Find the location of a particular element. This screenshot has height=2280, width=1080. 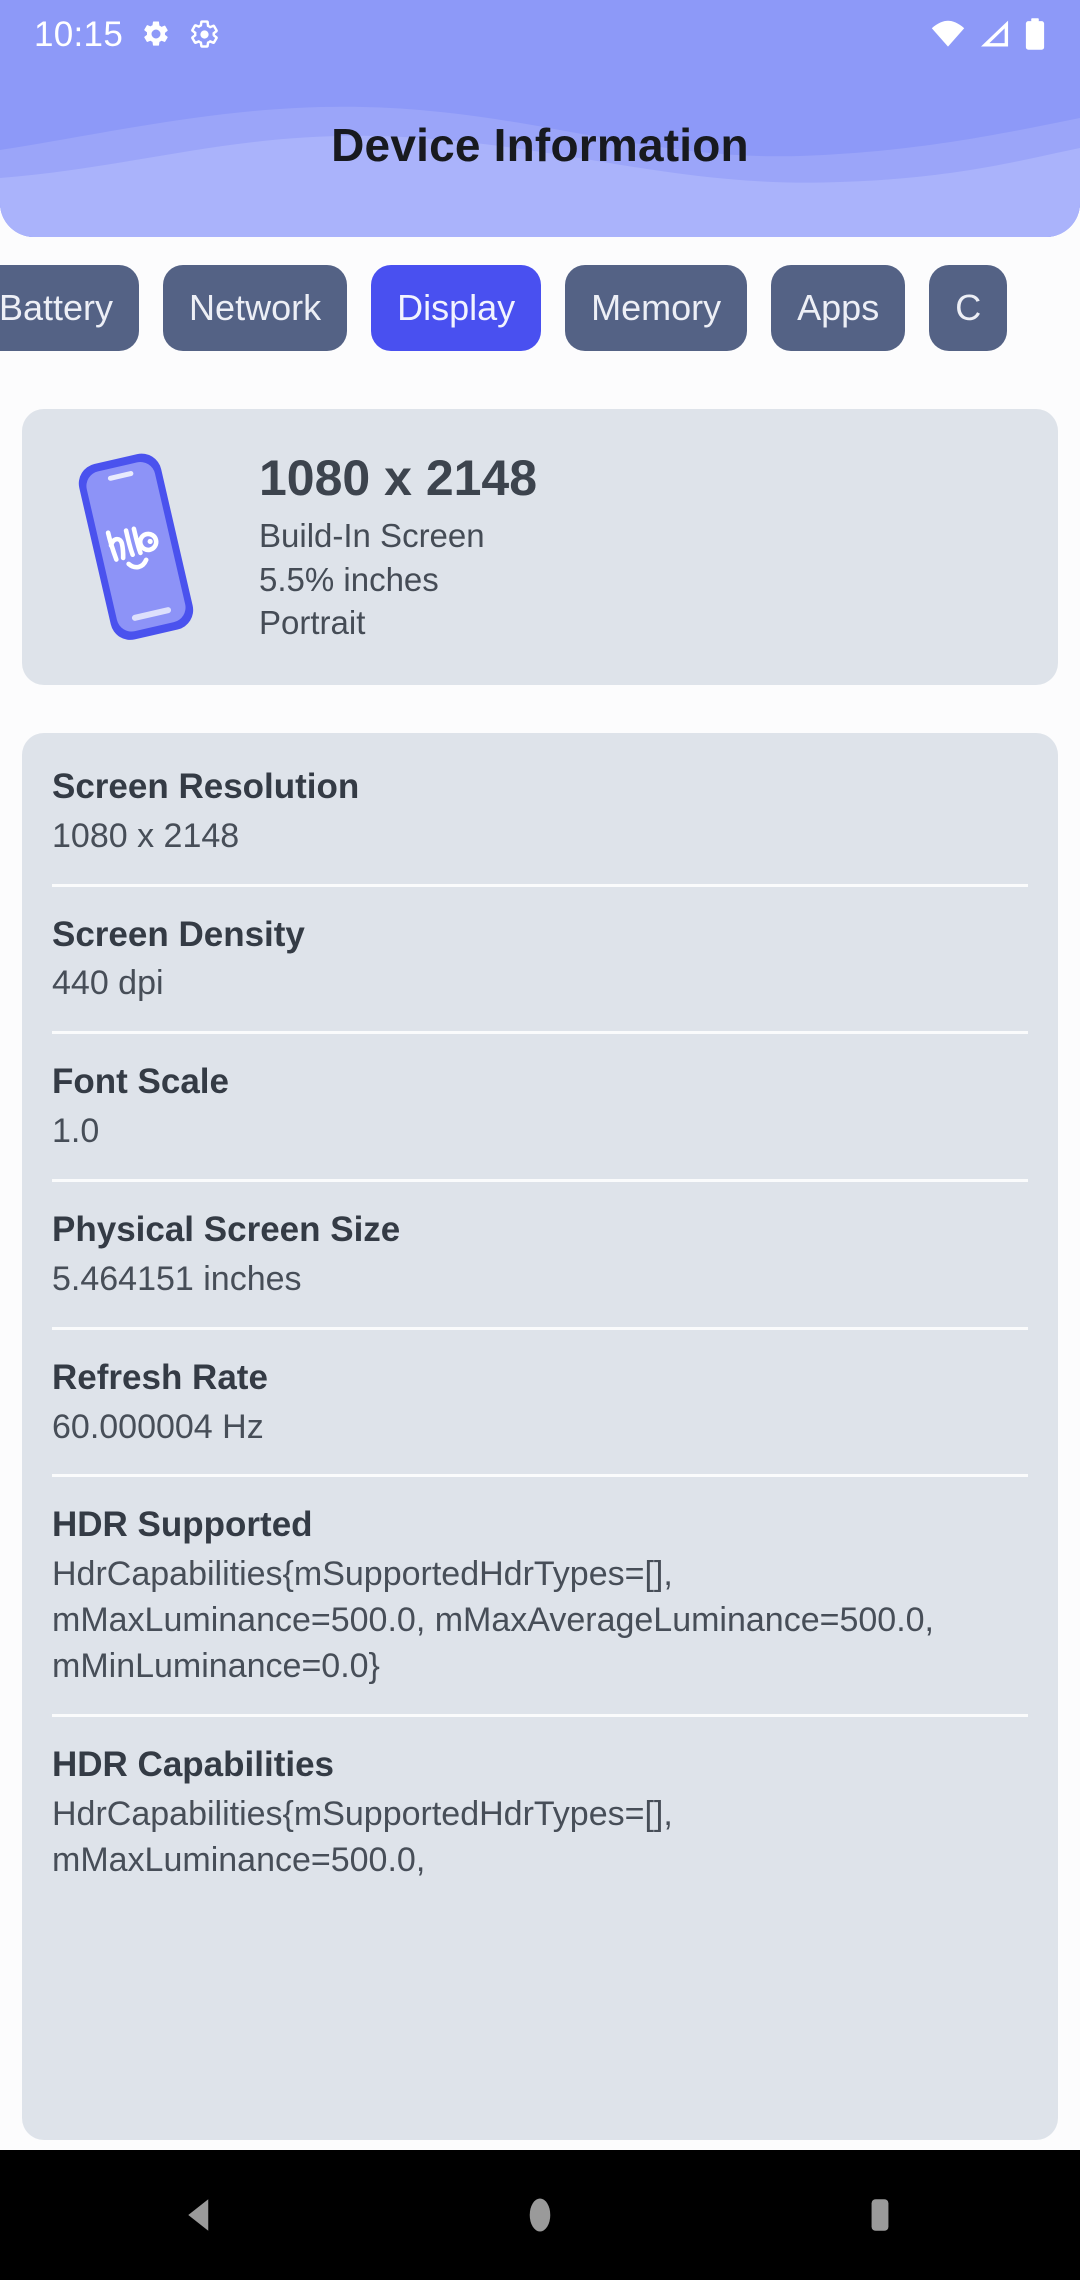

android-navigation-bar is located at coordinates (540, 2215).